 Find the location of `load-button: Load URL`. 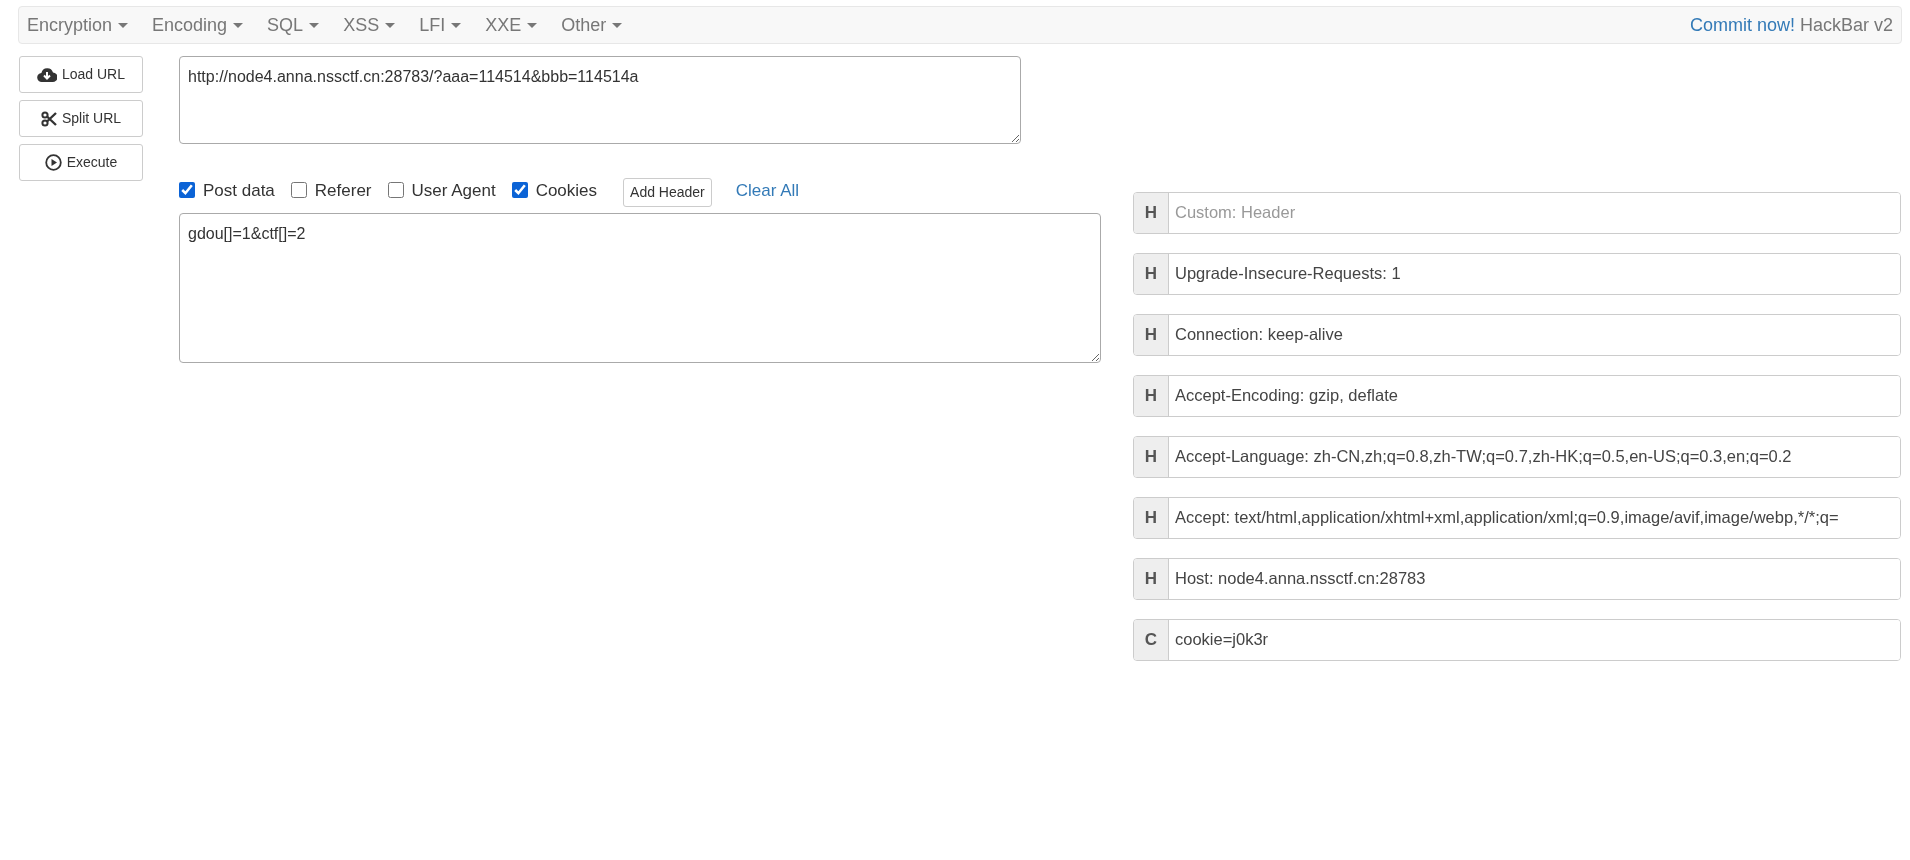

load-button: Load URL is located at coordinates (81, 74).